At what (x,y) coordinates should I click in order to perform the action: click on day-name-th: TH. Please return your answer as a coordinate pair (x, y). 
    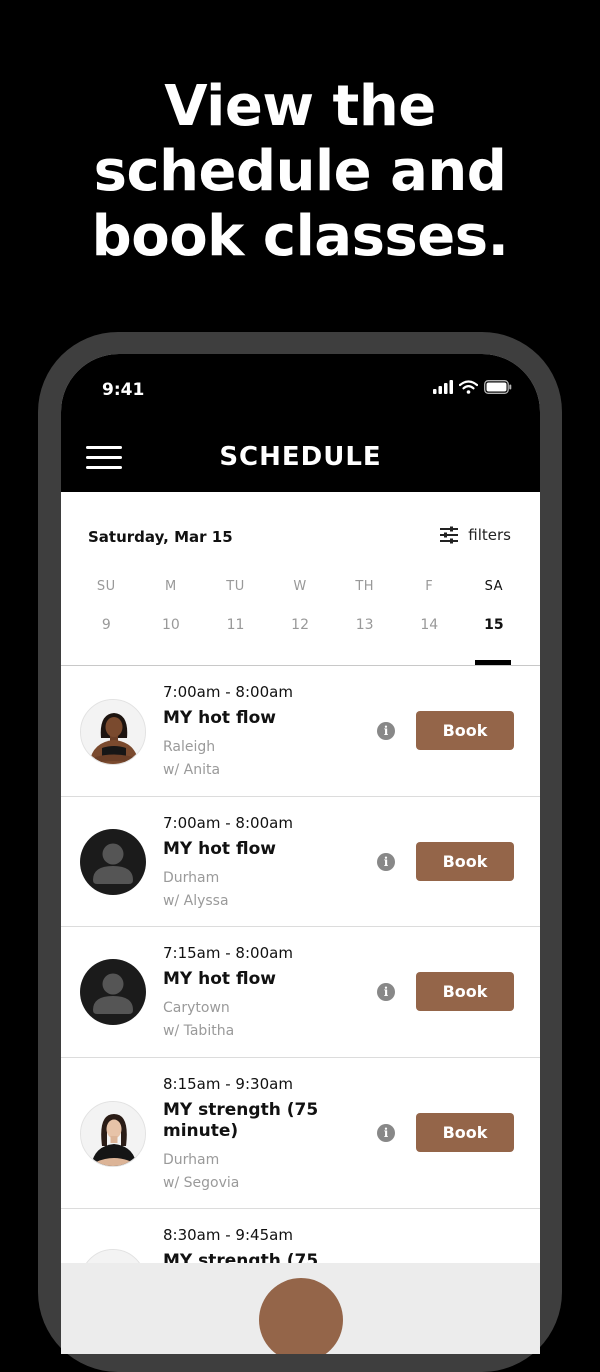
    Looking at the image, I should click on (364, 586).